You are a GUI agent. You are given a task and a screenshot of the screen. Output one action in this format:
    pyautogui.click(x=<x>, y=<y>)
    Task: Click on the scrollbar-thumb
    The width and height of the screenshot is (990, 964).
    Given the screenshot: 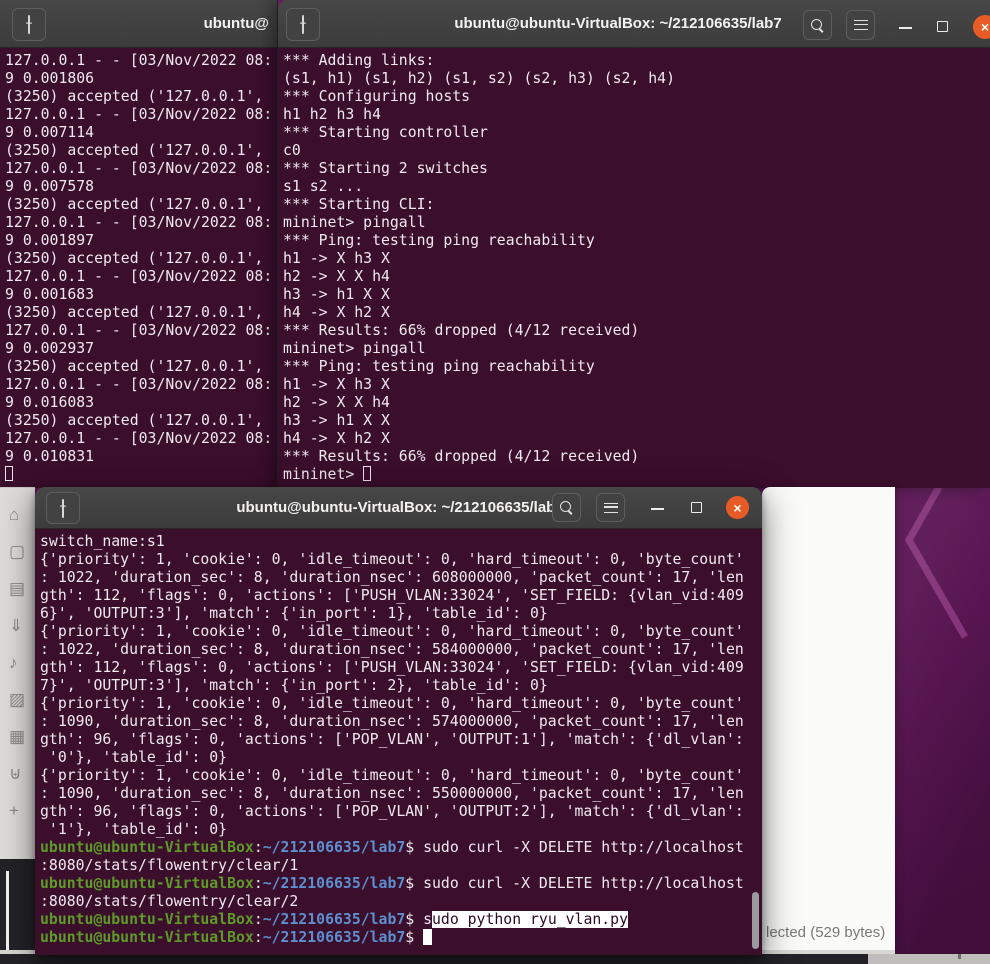 What is the action you would take?
    pyautogui.click(x=755, y=920)
    